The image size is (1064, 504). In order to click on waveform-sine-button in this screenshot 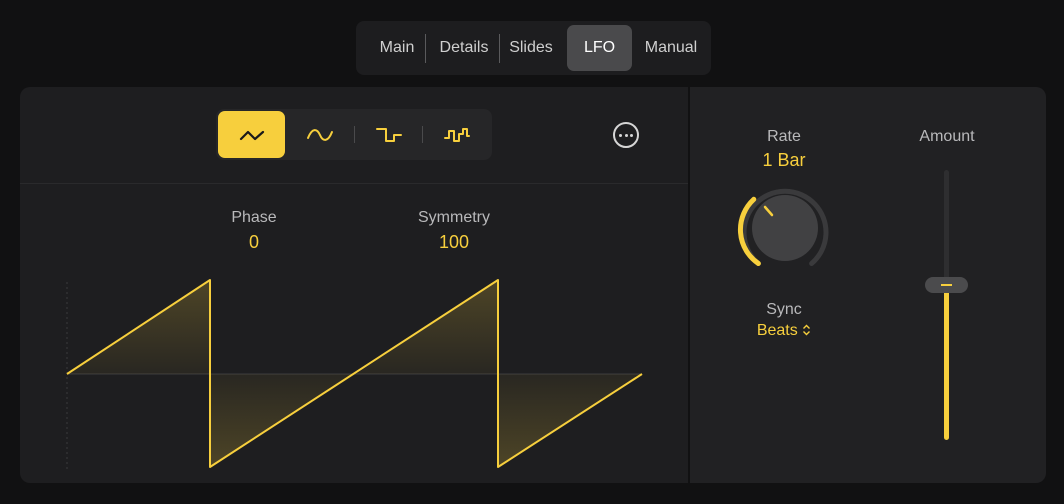, I will do `click(320, 134)`.